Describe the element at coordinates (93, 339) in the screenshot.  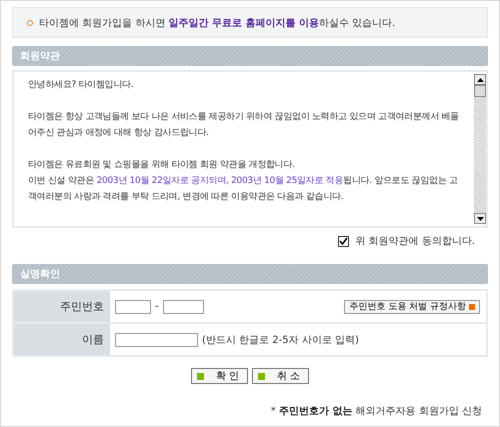
I see `field-label: 이름` at that location.